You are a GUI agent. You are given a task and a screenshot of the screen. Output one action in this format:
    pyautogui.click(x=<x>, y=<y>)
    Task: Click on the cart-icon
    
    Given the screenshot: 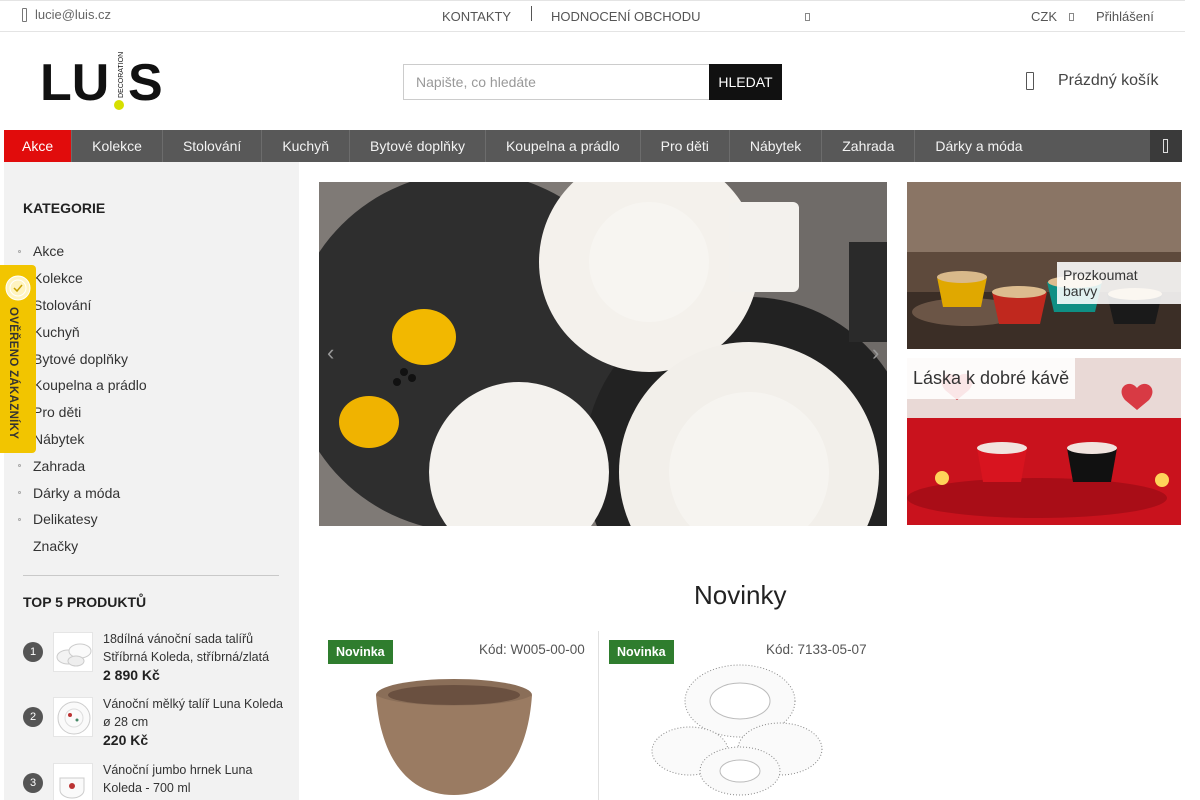 What is the action you would take?
    pyautogui.click(x=1030, y=81)
    